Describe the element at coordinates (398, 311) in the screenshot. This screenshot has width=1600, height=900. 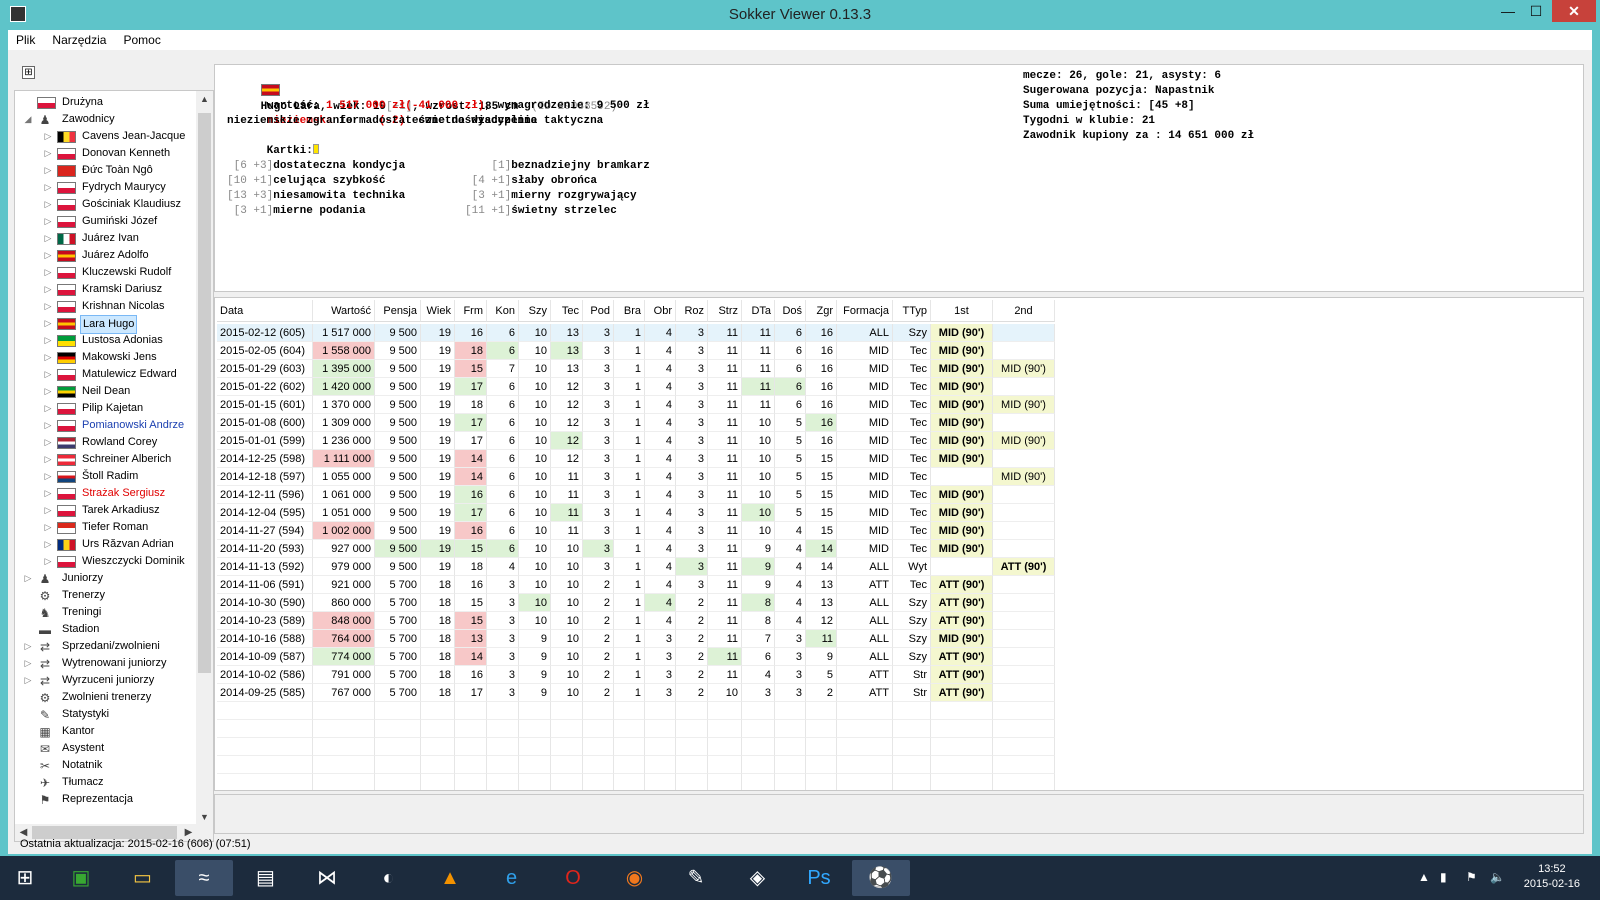
I see `column-header: Pensja` at that location.